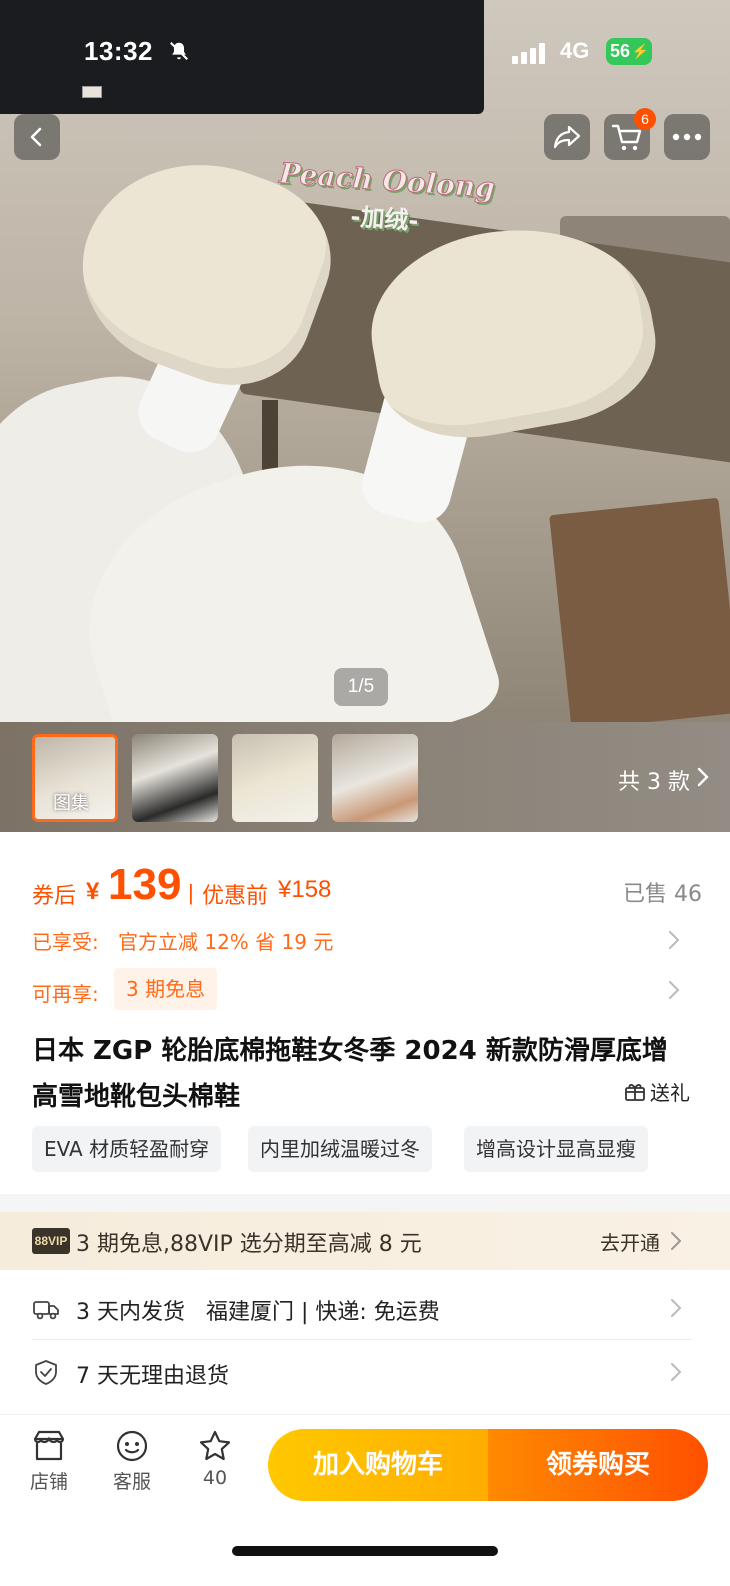 This screenshot has width=730, height=1586. I want to click on share-button, so click(567, 137).